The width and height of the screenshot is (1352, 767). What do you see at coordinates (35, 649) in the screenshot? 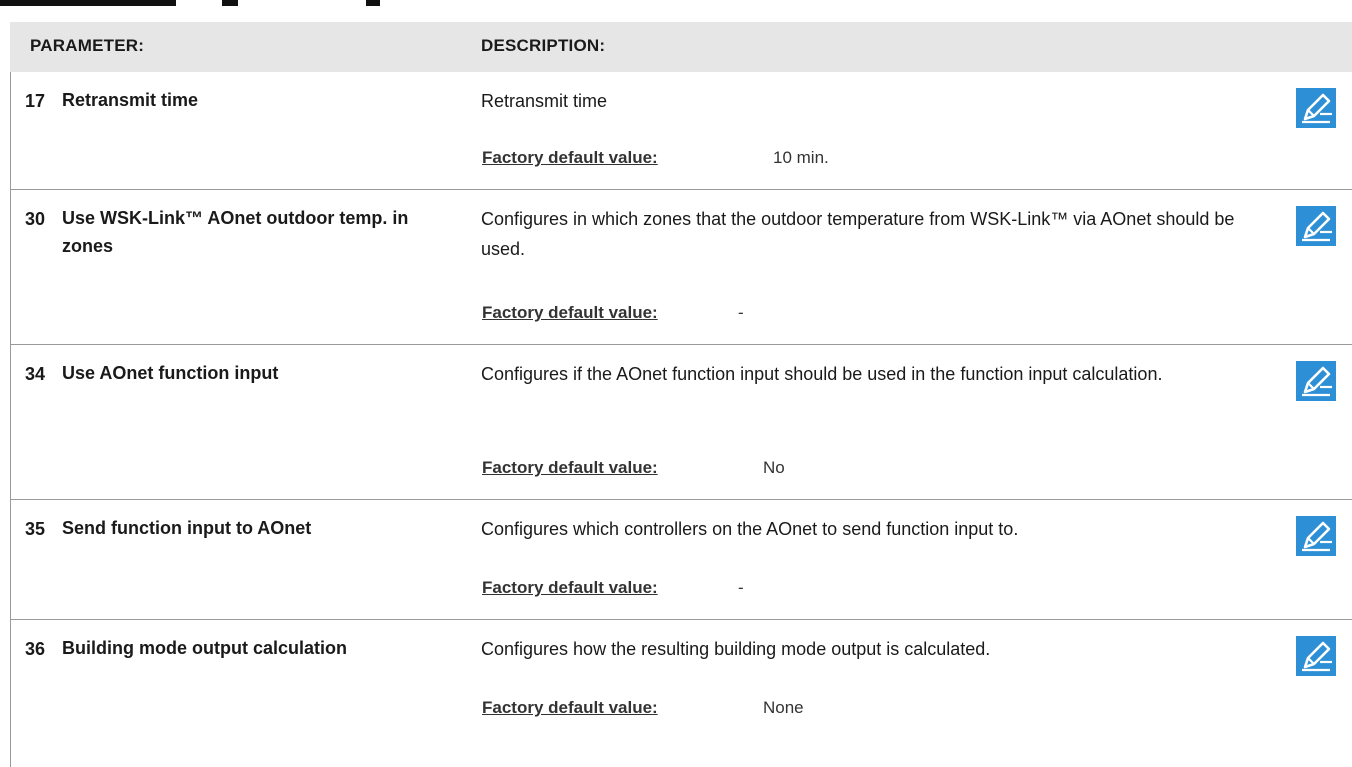
I see `parameter-number: 36` at bounding box center [35, 649].